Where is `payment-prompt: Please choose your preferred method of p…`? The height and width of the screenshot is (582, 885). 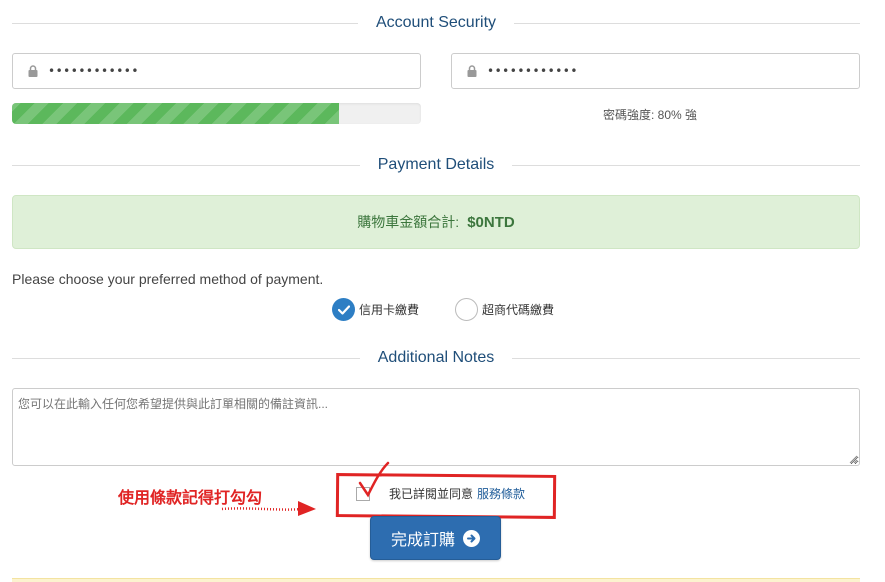
payment-prompt: Please choose your preferred method of p… is located at coordinates (168, 279).